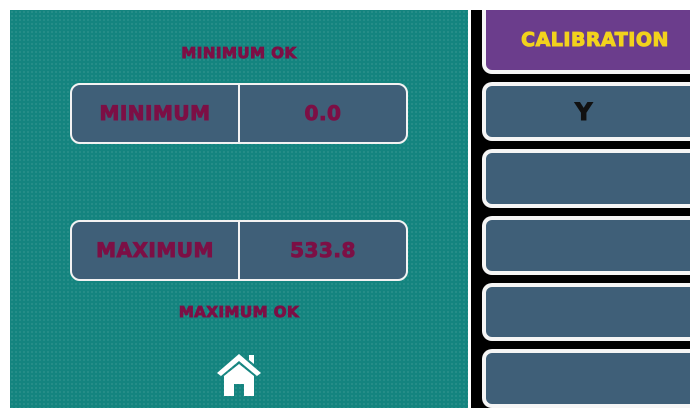 This screenshot has height=408, width=690. What do you see at coordinates (586, 42) in the screenshot?
I see `menu-header-button: CALIBRATION` at bounding box center [586, 42].